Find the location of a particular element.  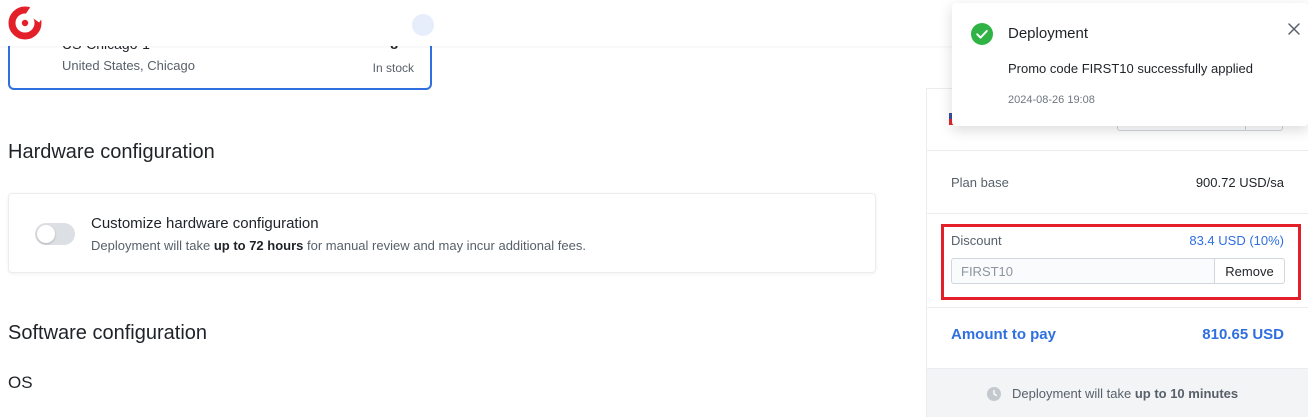

brand-logo-icon is located at coordinates (26, 22).